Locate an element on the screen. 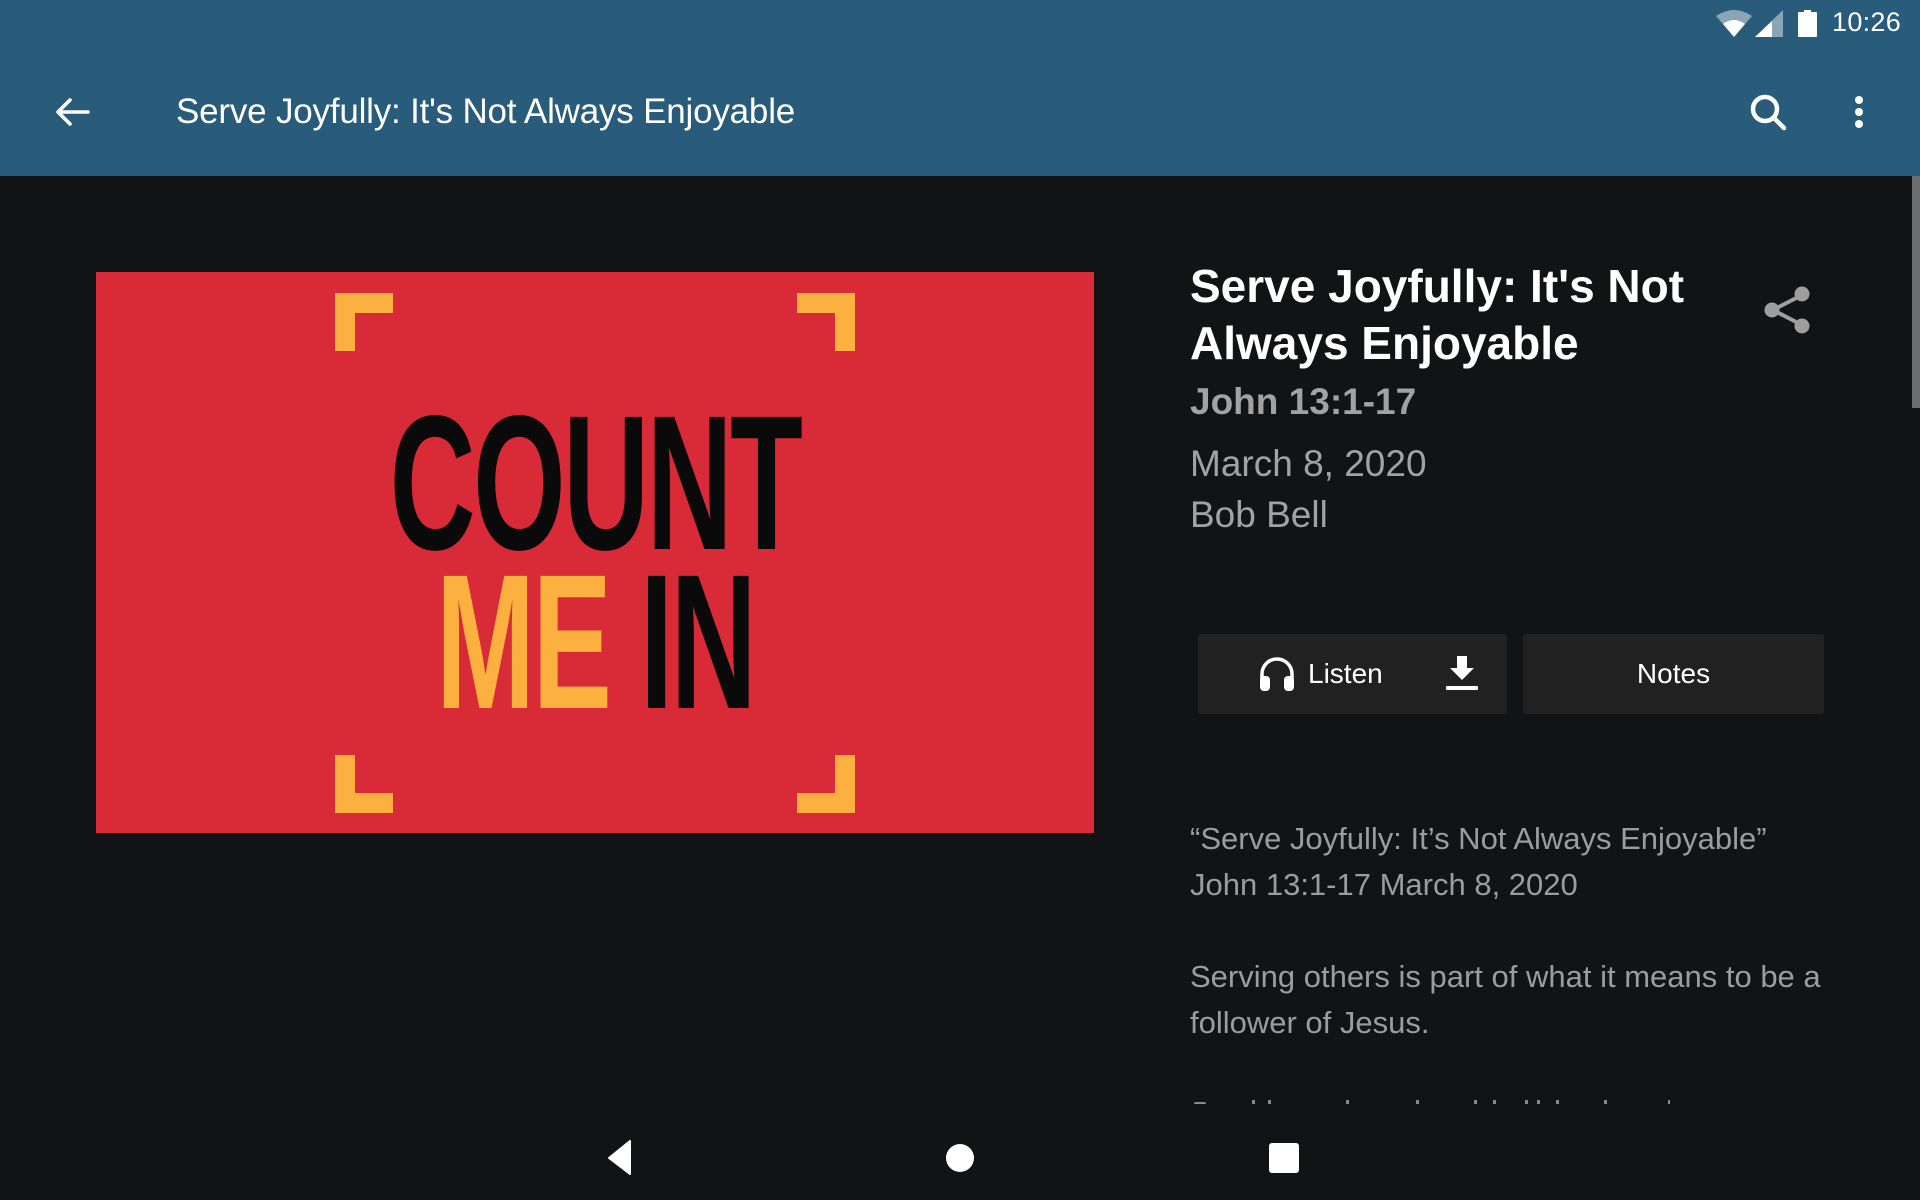 Image resolution: width=1920 pixels, height=1200 pixels. listen-label: Listen is located at coordinates (1345, 673).